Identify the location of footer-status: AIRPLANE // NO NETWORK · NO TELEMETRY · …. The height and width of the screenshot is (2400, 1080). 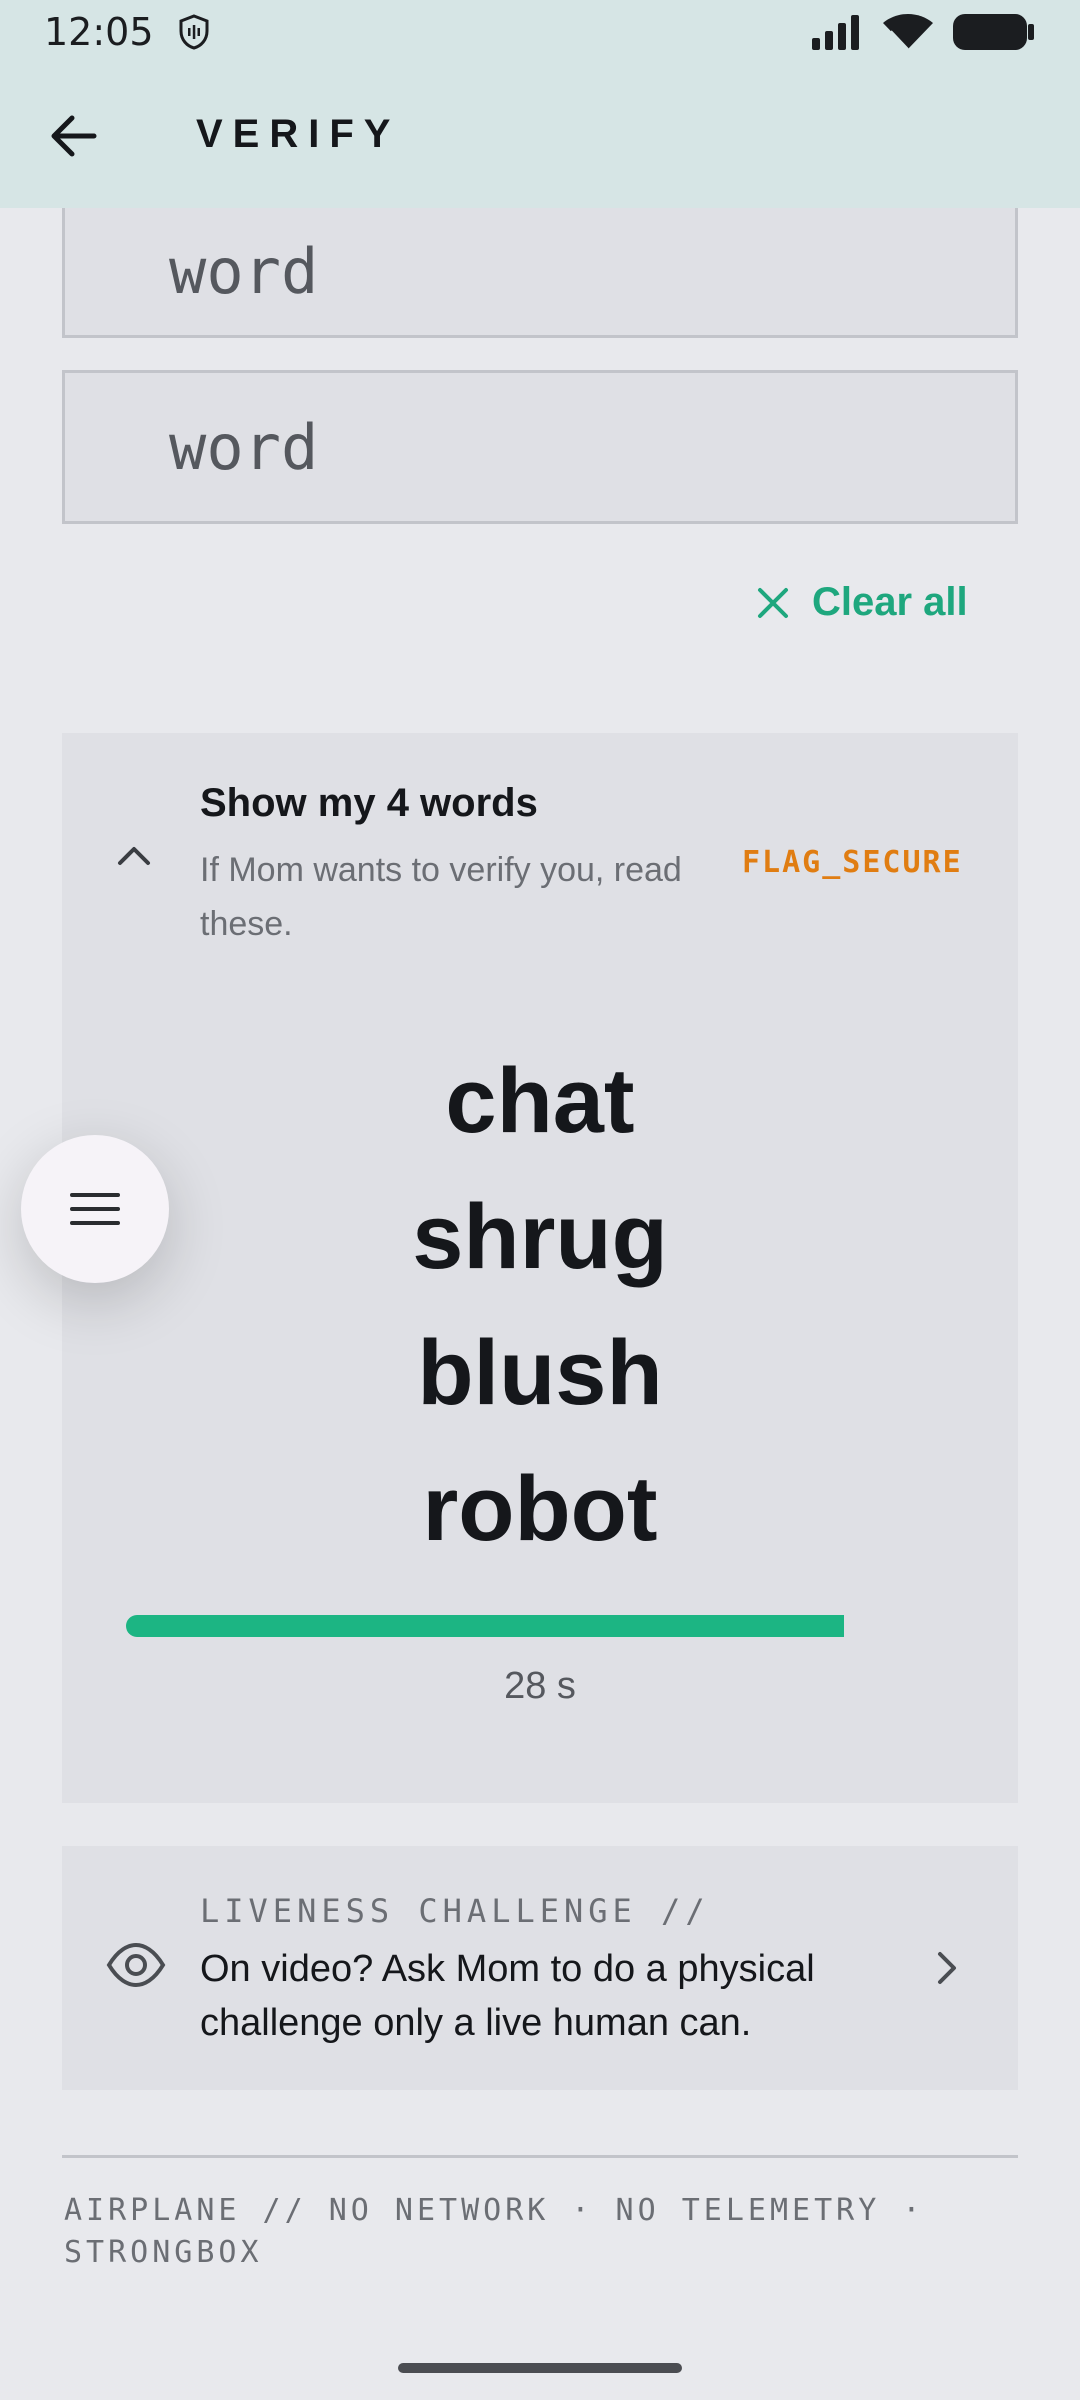
(494, 2231).